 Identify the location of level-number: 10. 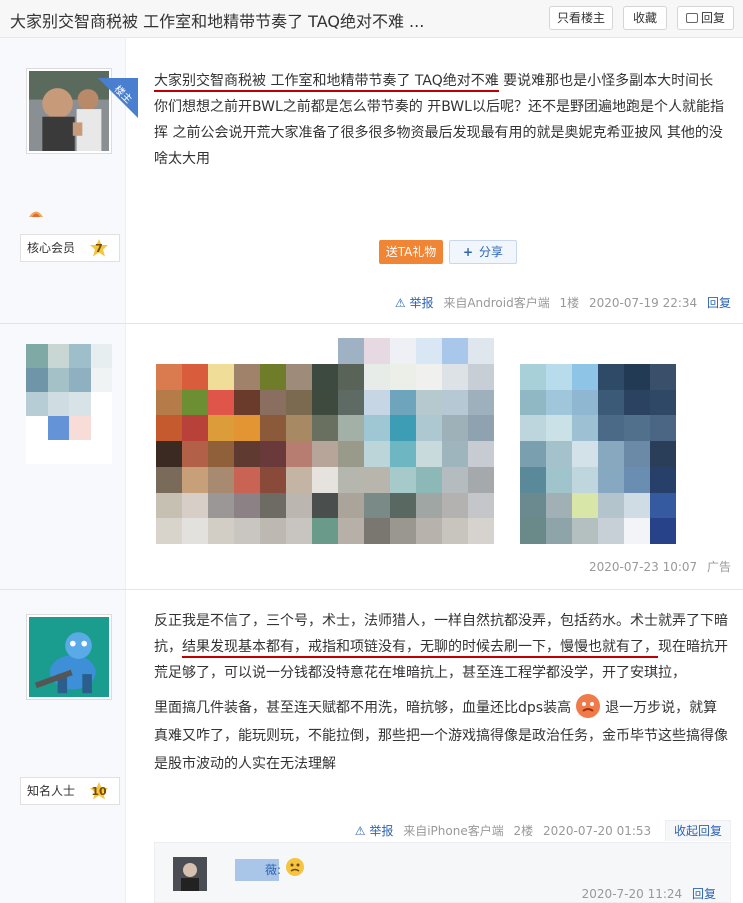
(99, 791).